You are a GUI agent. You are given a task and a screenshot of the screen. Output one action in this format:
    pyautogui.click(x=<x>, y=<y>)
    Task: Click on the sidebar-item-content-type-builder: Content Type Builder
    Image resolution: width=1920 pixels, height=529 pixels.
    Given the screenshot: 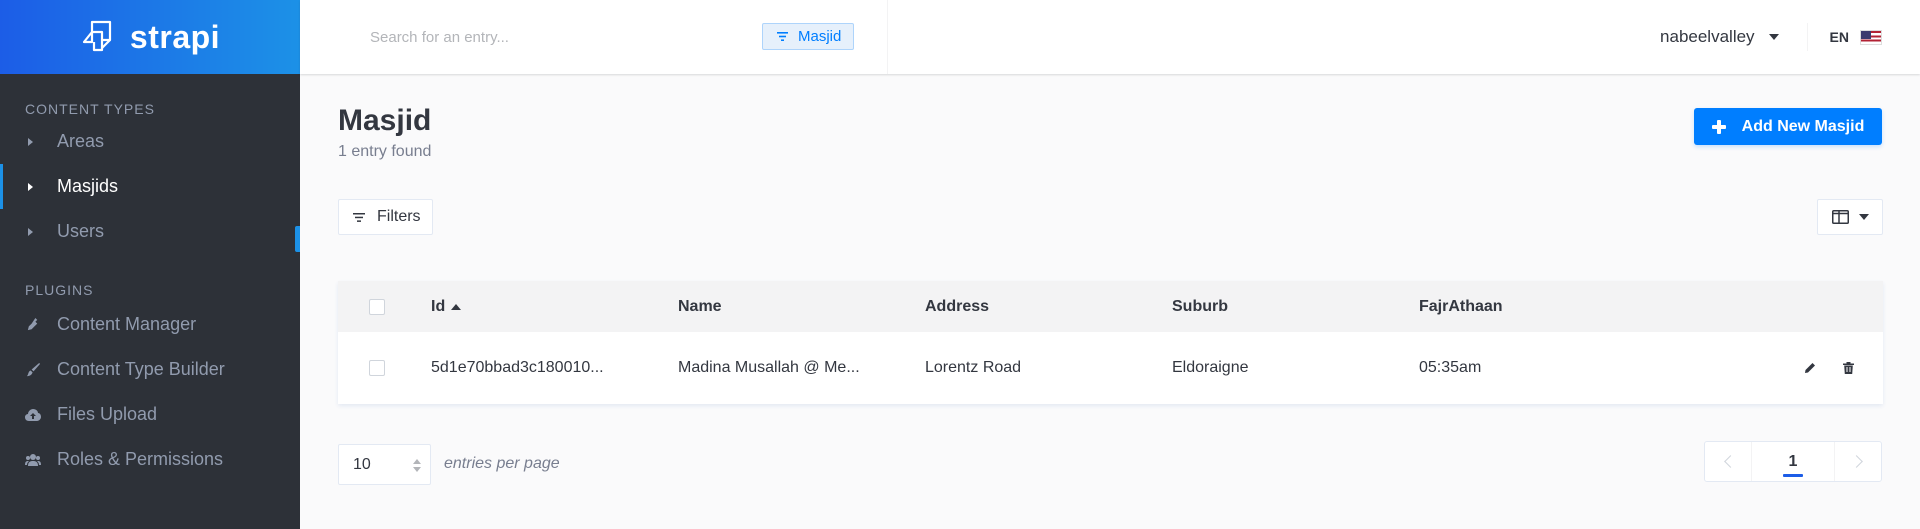 What is the action you would take?
    pyautogui.click(x=150, y=369)
    